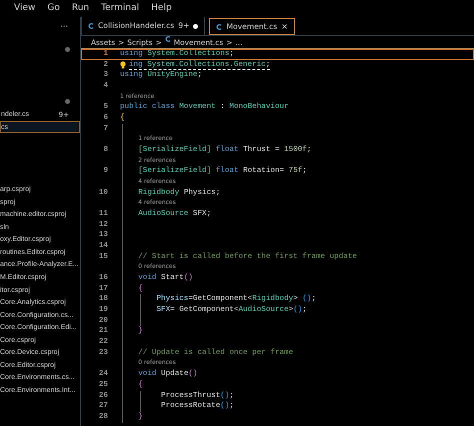 Image resolution: width=474 pixels, height=426 pixels. Describe the element at coordinates (64, 26) in the screenshot. I see `more-actions-button: ···` at that location.